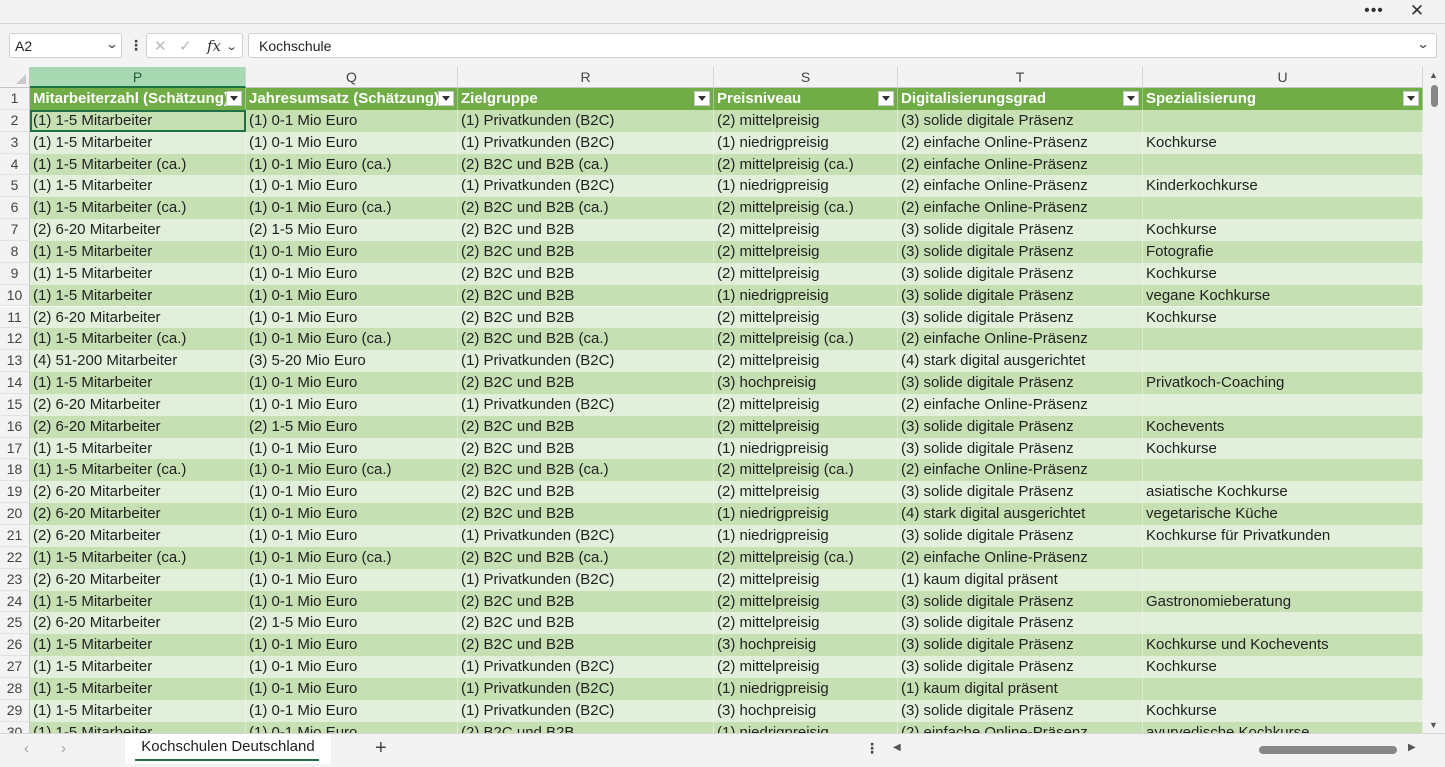 The height and width of the screenshot is (767, 1445). I want to click on formula-input: Kochschule ⌄, so click(842, 45).